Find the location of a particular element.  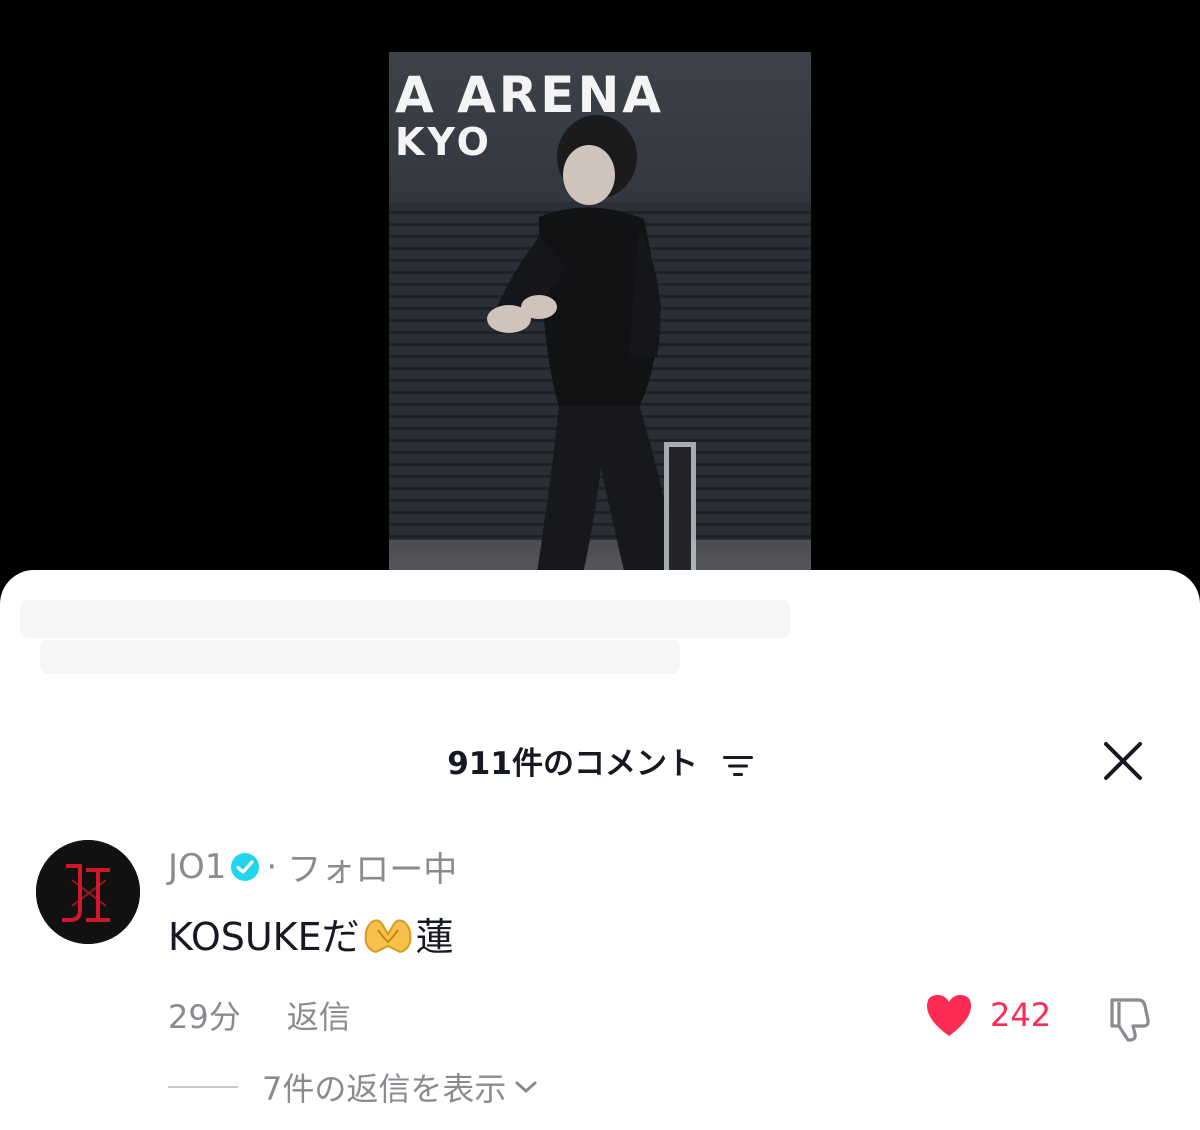

jo1-logo-icon is located at coordinates (88, 892).